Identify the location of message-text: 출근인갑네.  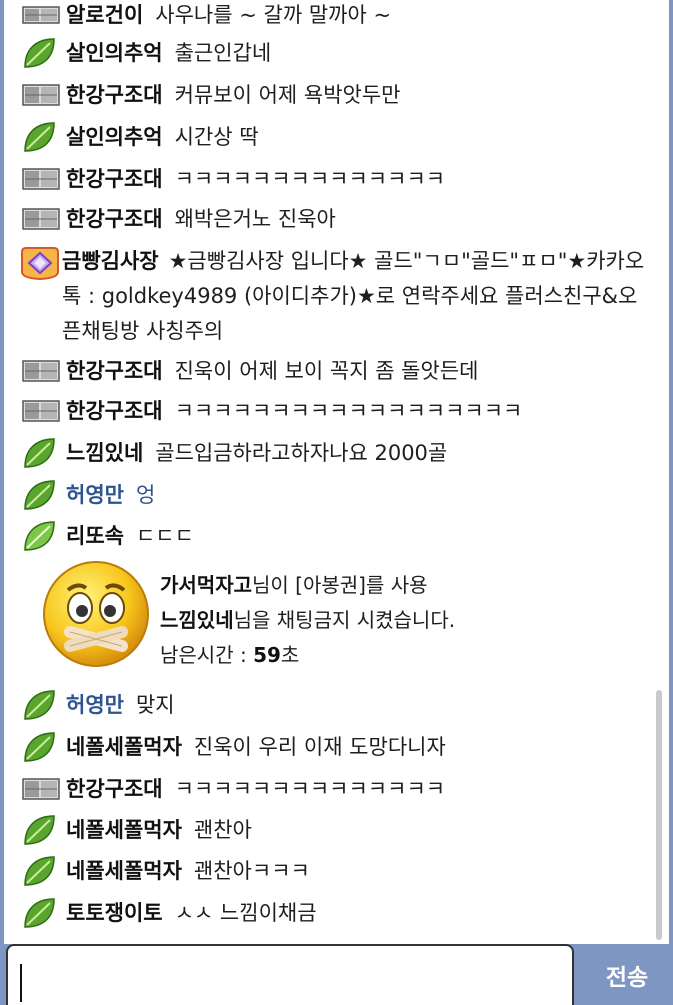
(223, 53).